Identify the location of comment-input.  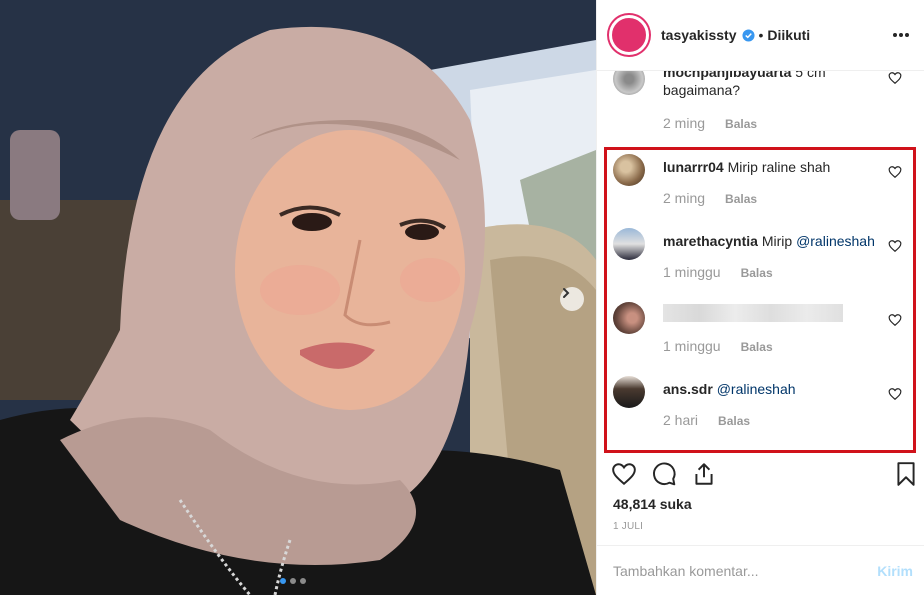
(745, 570).